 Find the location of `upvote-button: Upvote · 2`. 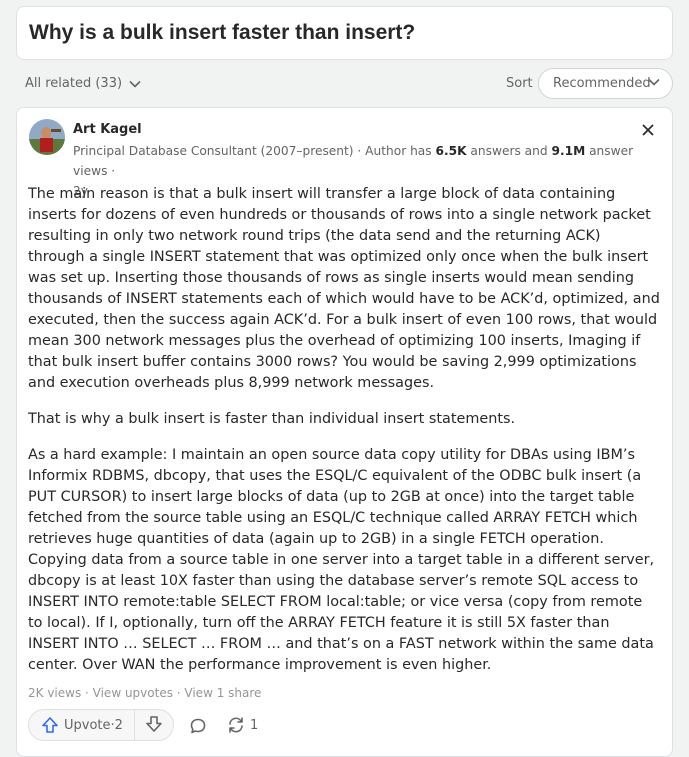

upvote-button: Upvote · 2 is located at coordinates (82, 725).